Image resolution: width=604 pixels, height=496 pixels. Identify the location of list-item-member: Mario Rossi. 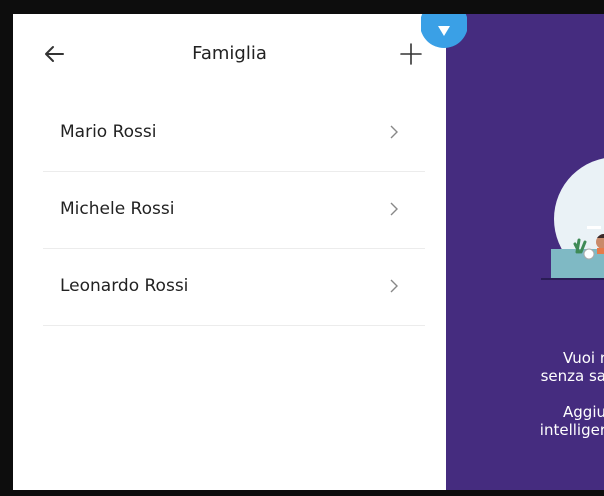
(234, 133).